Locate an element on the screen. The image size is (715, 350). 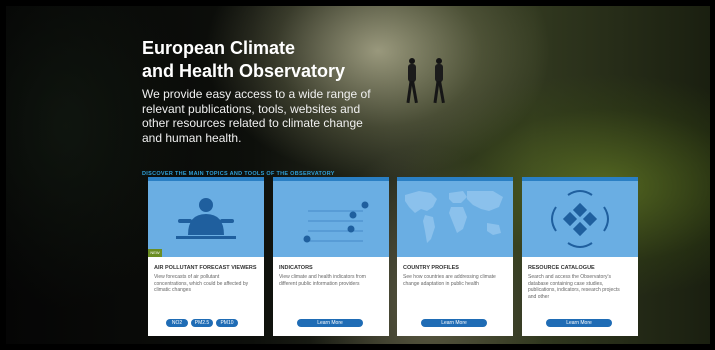
new-badge: NEW is located at coordinates (155, 253).